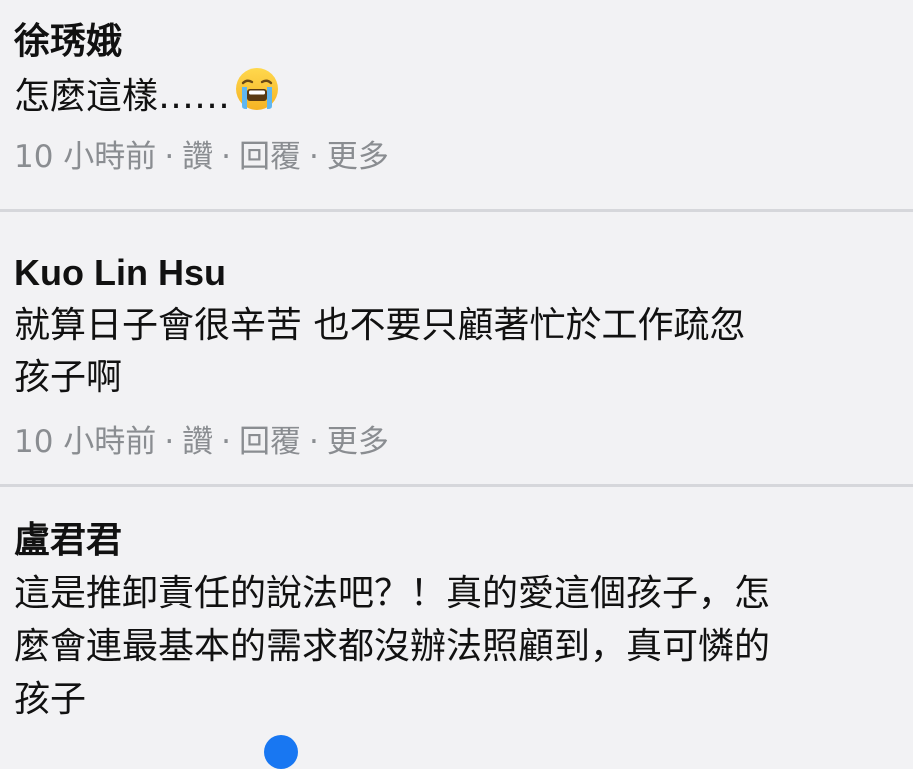 The image size is (913, 769). Describe the element at coordinates (68, 377) in the screenshot. I see `comment-text-line: 孩子啊` at that location.